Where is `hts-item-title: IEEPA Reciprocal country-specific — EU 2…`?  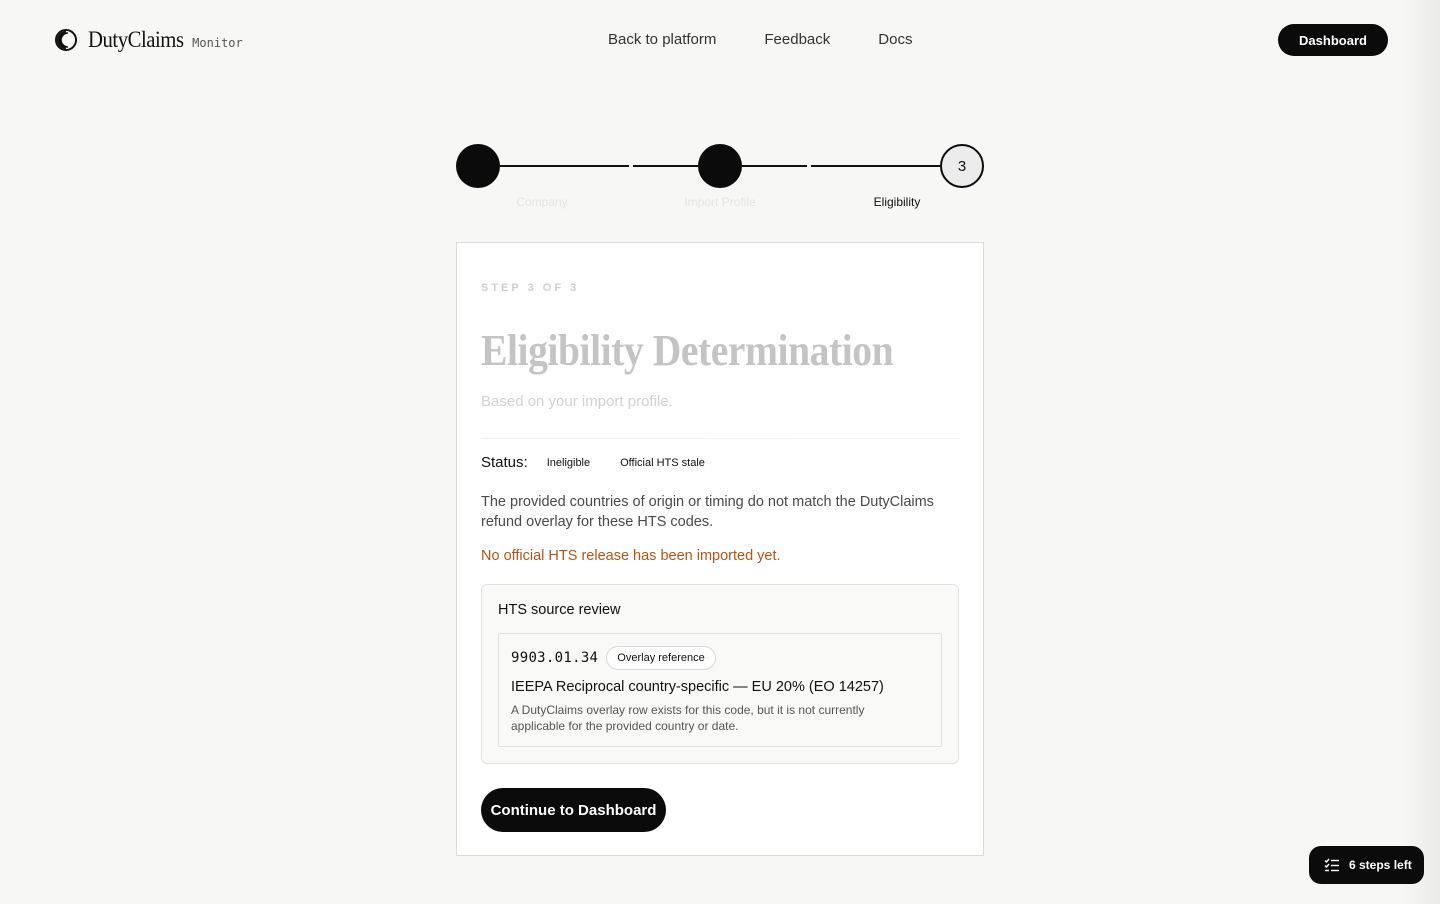 hts-item-title: IEEPA Reciprocal country-specific — EU 2… is located at coordinates (697, 687).